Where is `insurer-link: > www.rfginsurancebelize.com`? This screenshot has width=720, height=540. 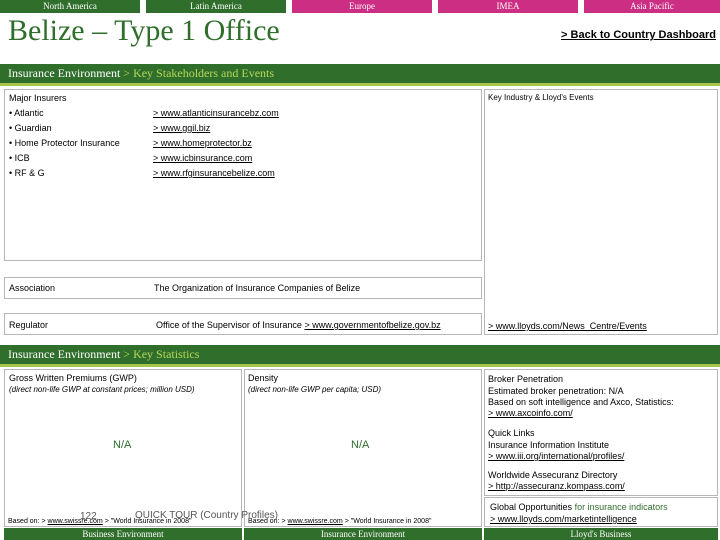
insurer-link: > www.rfginsurancebelize.com is located at coordinates (214, 173).